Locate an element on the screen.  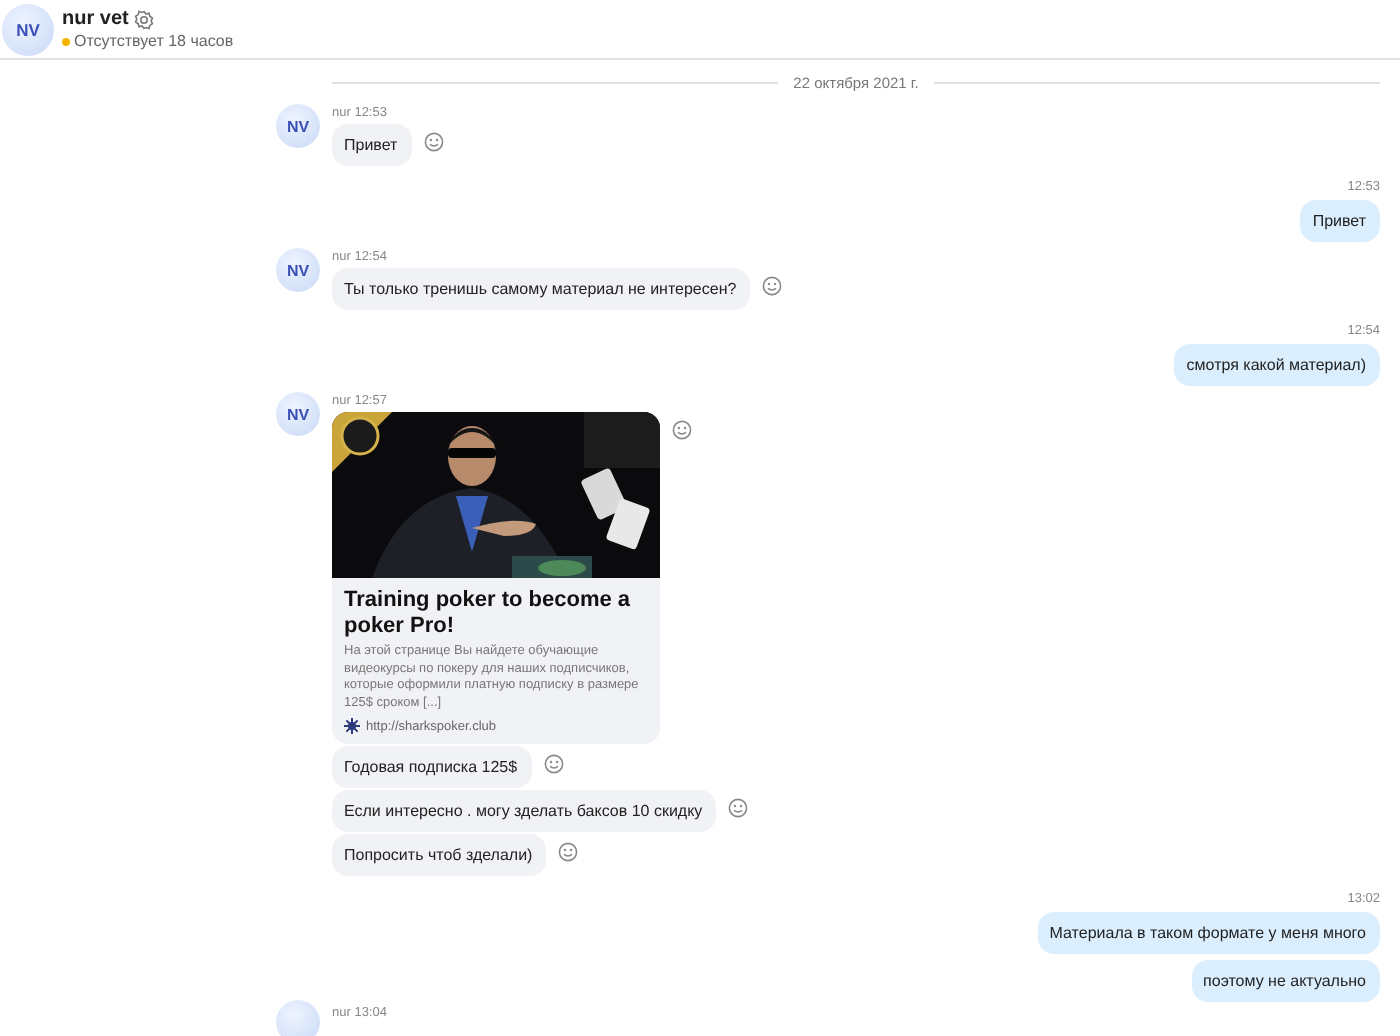
link-preview-card is located at coordinates (496, 578).